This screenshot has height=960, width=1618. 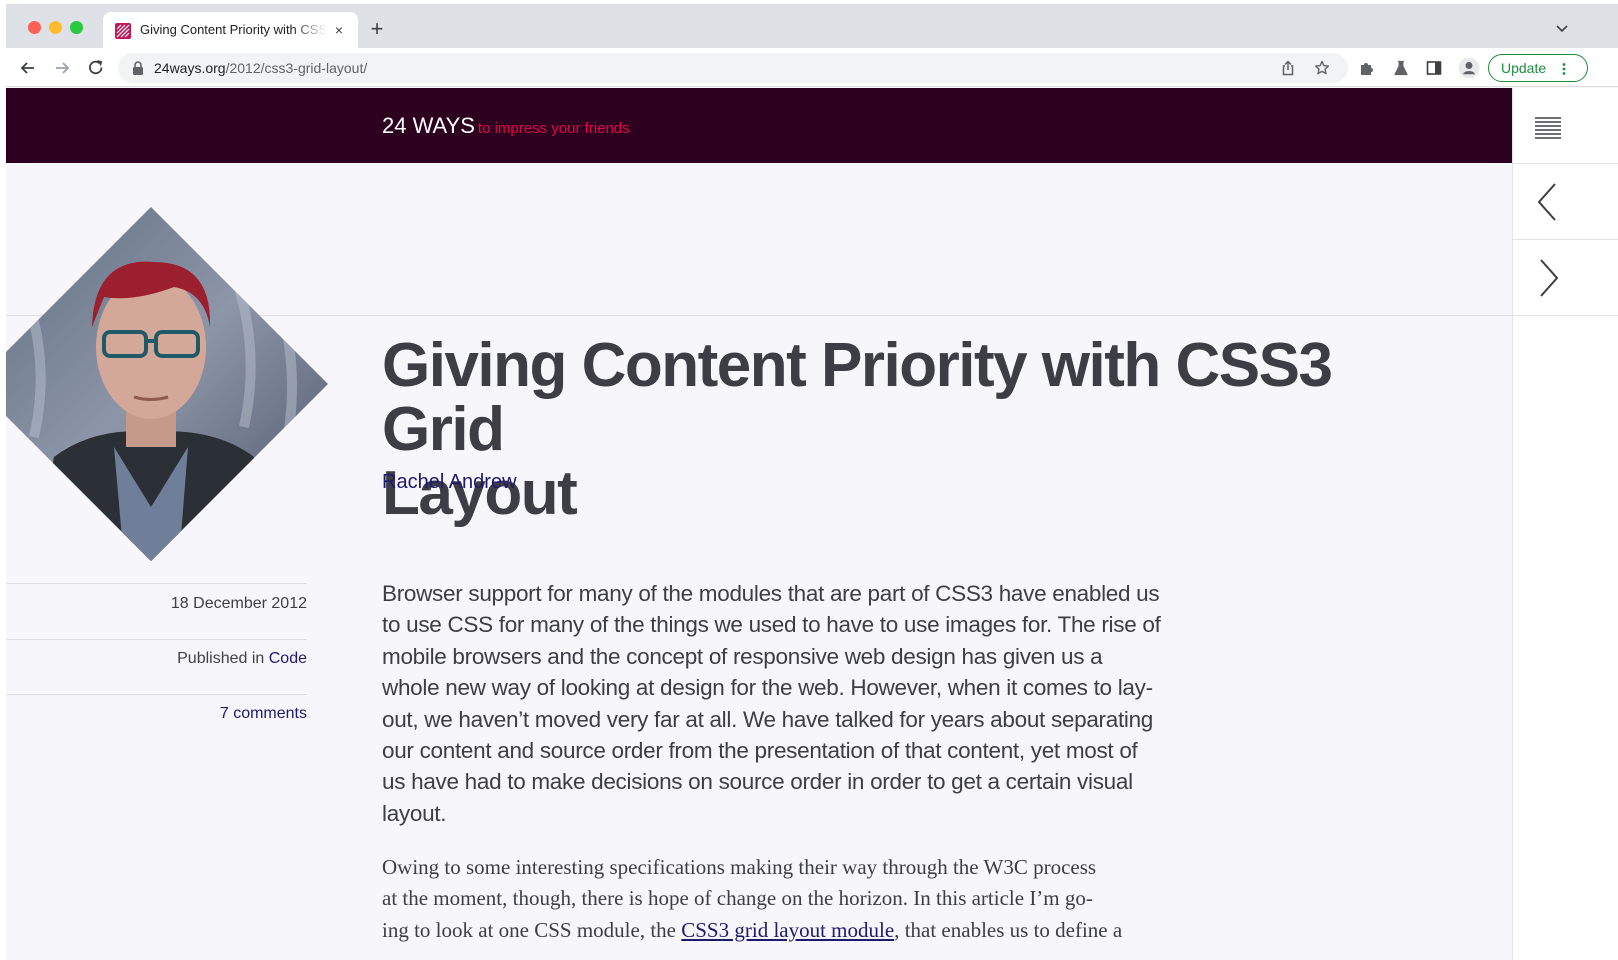 I want to click on tab-close-icon: ×, so click(x=339, y=30).